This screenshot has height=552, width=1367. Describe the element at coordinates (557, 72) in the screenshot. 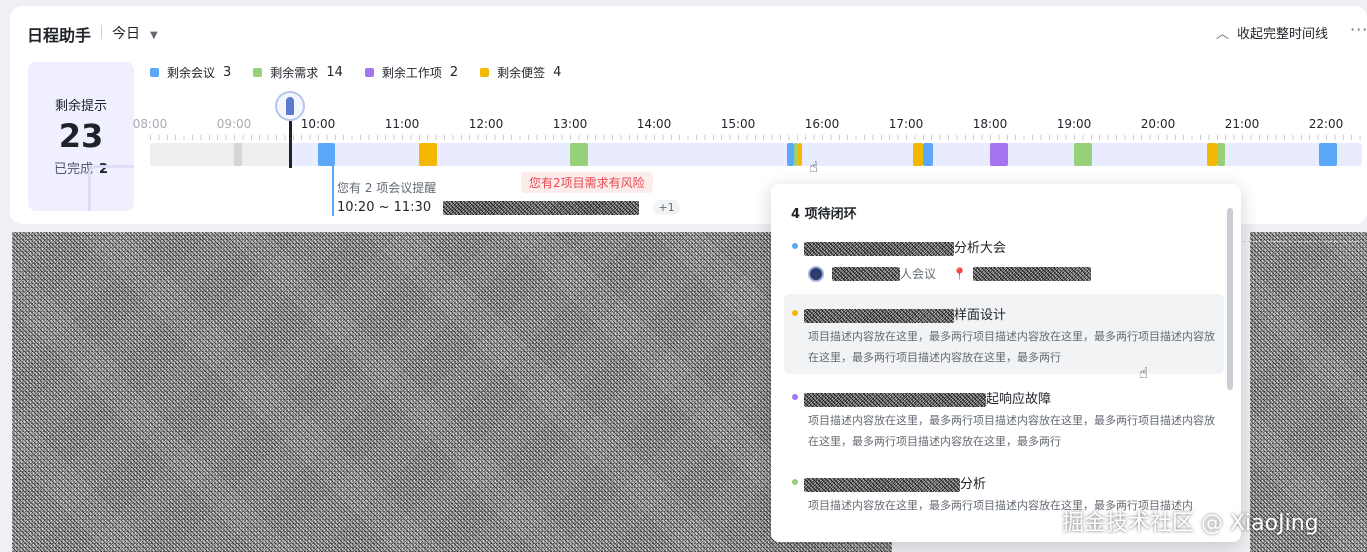

I see `legend-count: 4` at that location.